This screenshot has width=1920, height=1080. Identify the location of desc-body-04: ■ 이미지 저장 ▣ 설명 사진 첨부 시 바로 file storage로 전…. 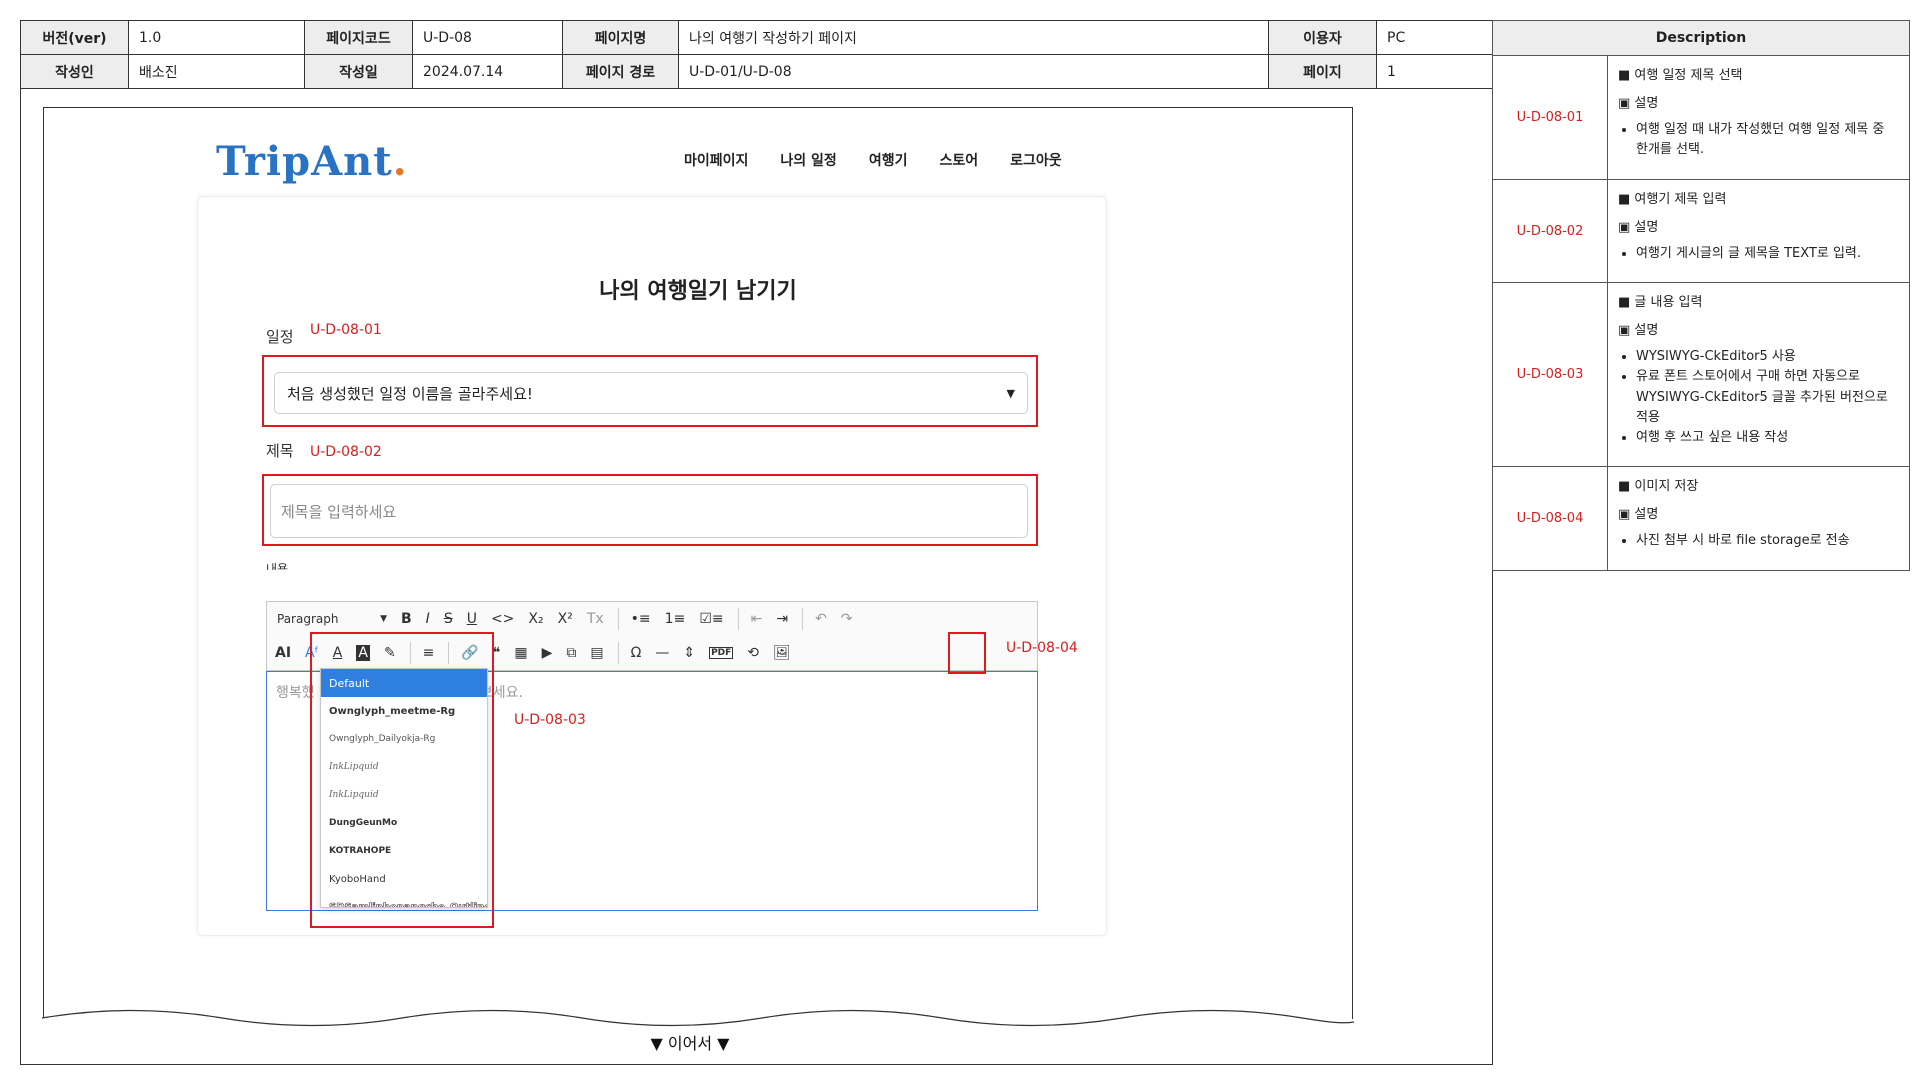
(1758, 518).